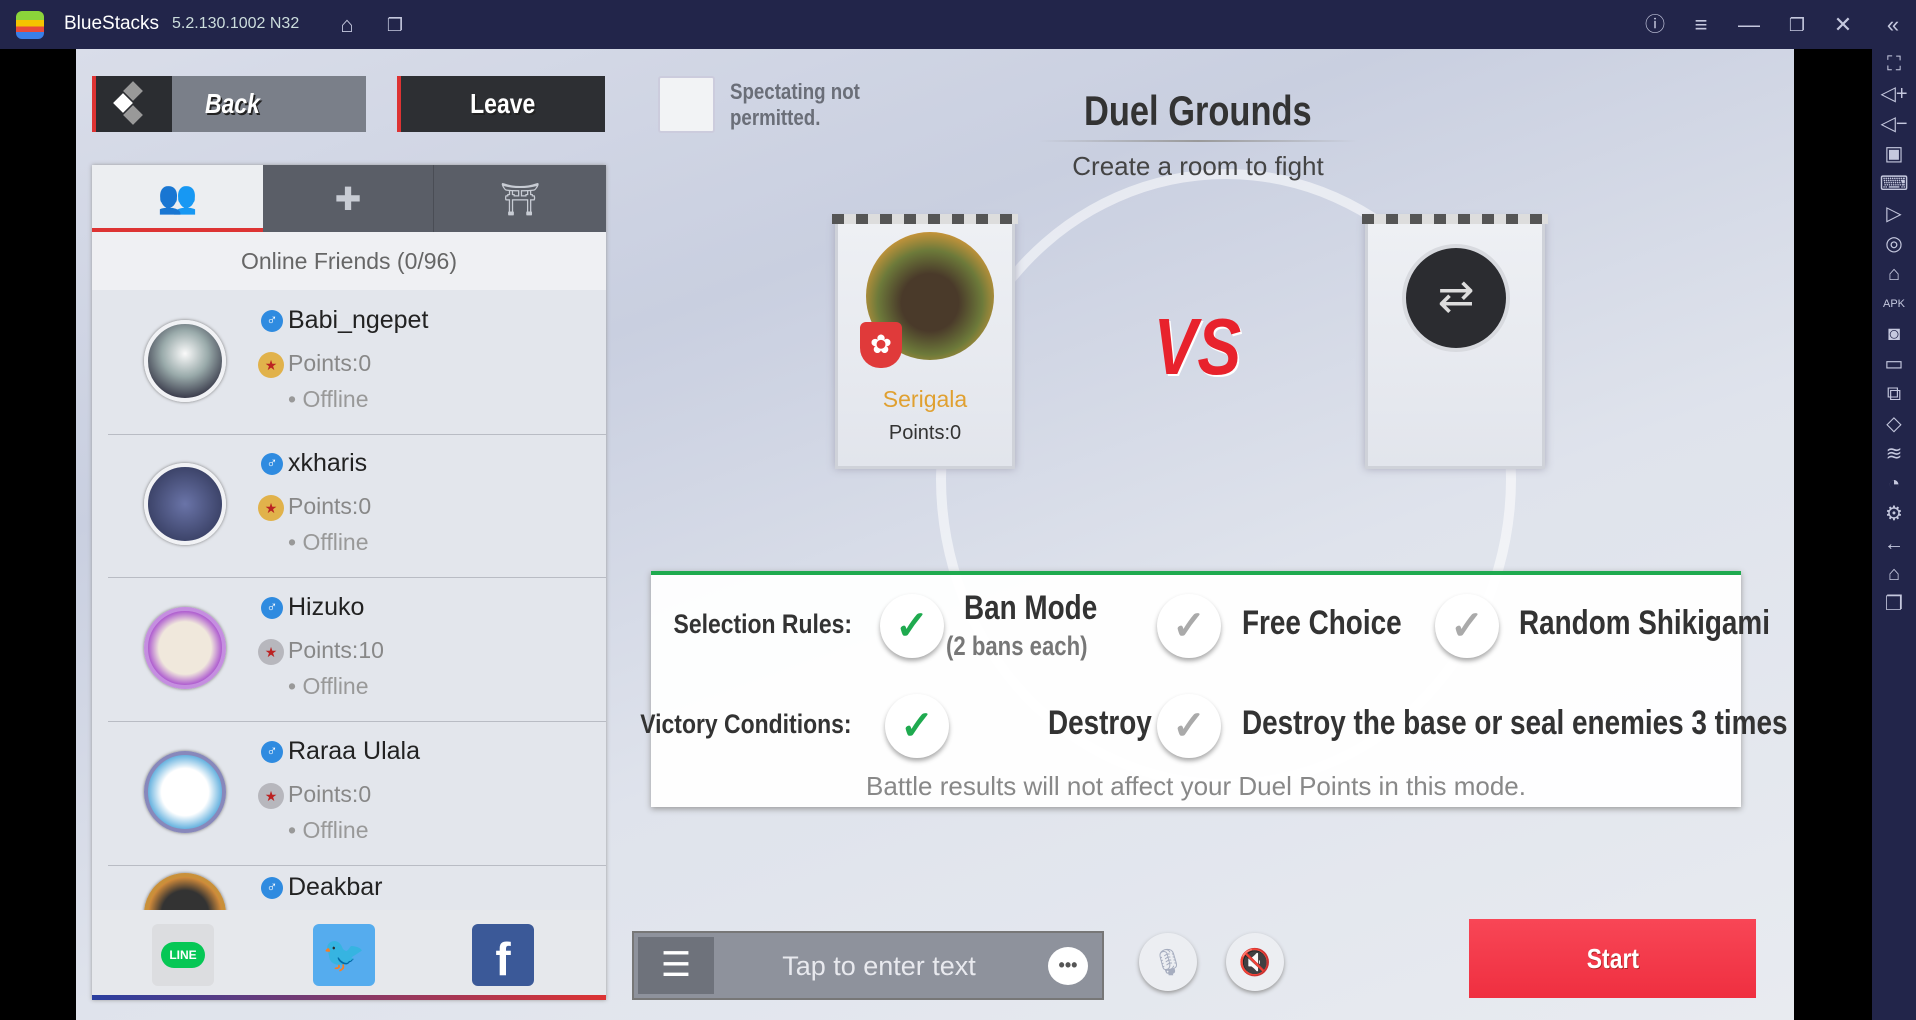 Image resolution: width=1916 pixels, height=1020 pixels. What do you see at coordinates (1894, 214) in the screenshot?
I see `record-icon: ▷` at bounding box center [1894, 214].